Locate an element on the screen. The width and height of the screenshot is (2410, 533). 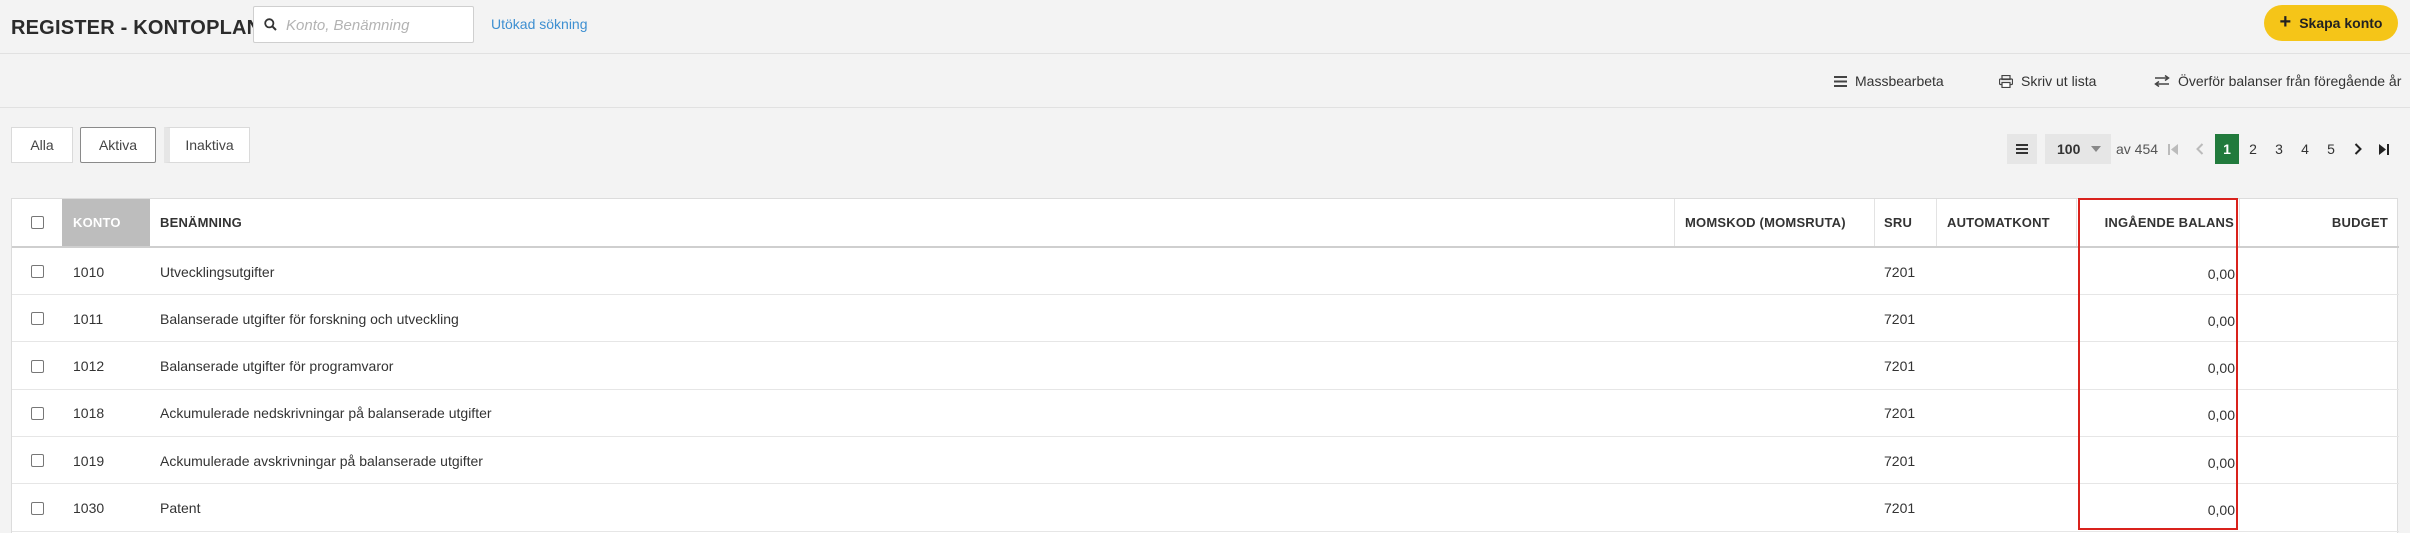
cell-benamning: Patent is located at coordinates (180, 508).